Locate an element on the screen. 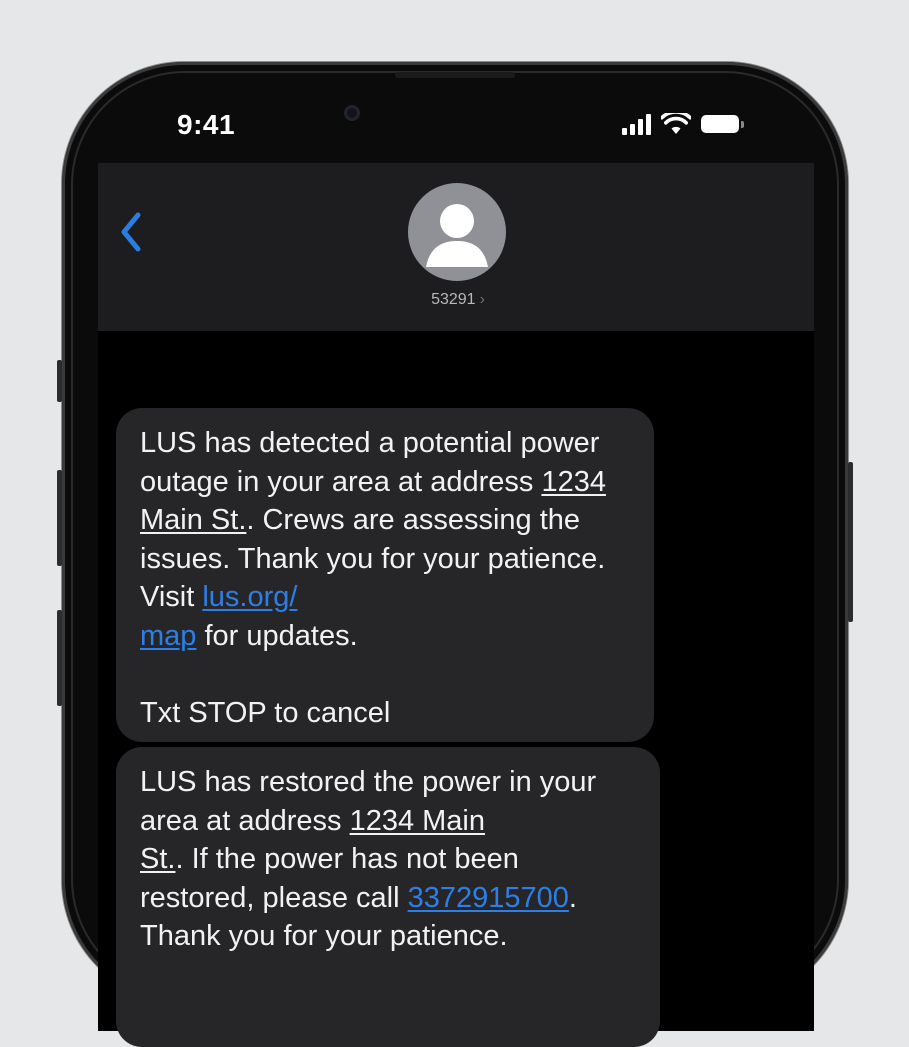 This screenshot has width=909, height=1047. front-camera-icon is located at coordinates (352, 113).